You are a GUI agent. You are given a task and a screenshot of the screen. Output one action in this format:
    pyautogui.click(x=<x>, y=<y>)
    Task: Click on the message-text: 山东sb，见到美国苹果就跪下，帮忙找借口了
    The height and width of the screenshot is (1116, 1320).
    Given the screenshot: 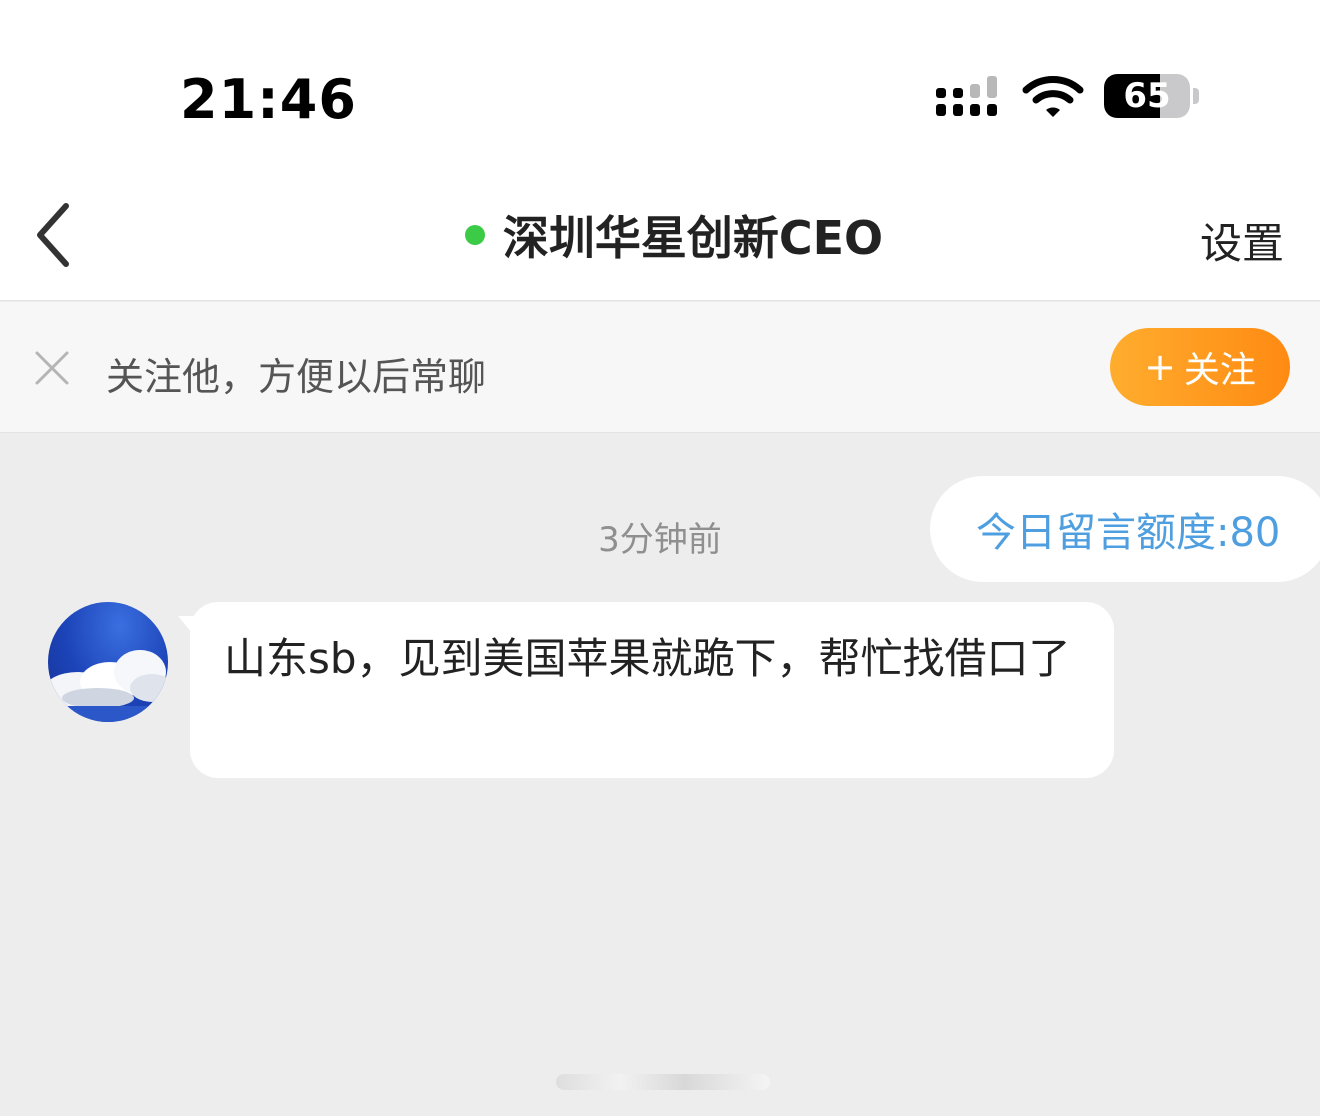 What is the action you would take?
    pyautogui.click(x=647, y=658)
    